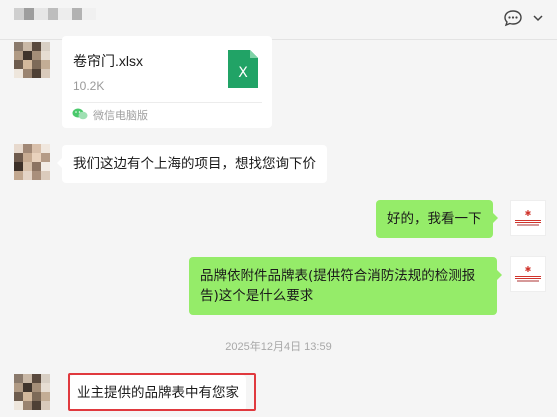  I want to click on chat-header, so click(278, 20).